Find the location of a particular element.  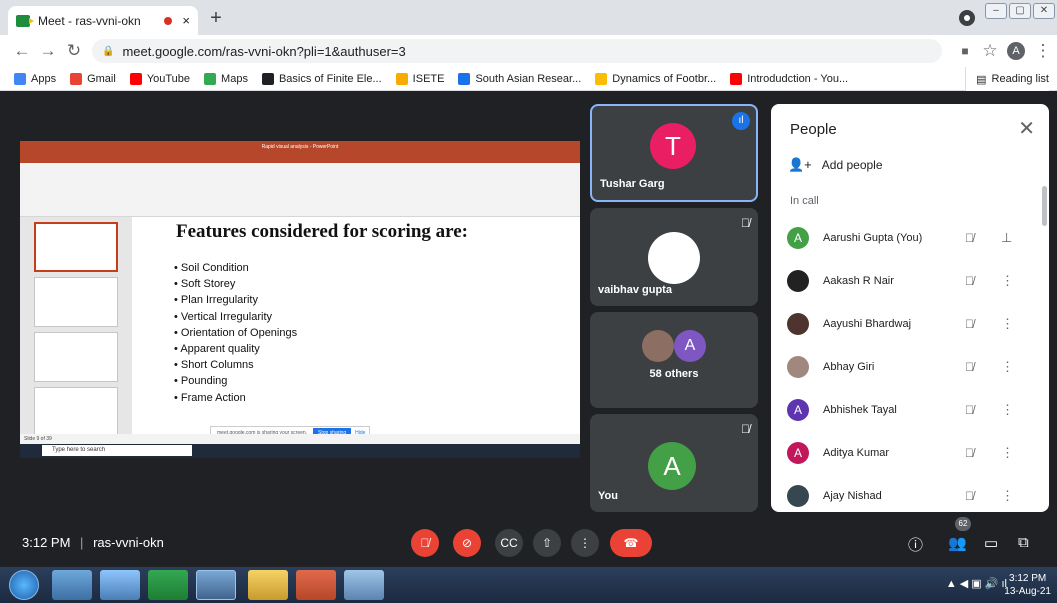

maximize-button: ▢ is located at coordinates (1020, 11).